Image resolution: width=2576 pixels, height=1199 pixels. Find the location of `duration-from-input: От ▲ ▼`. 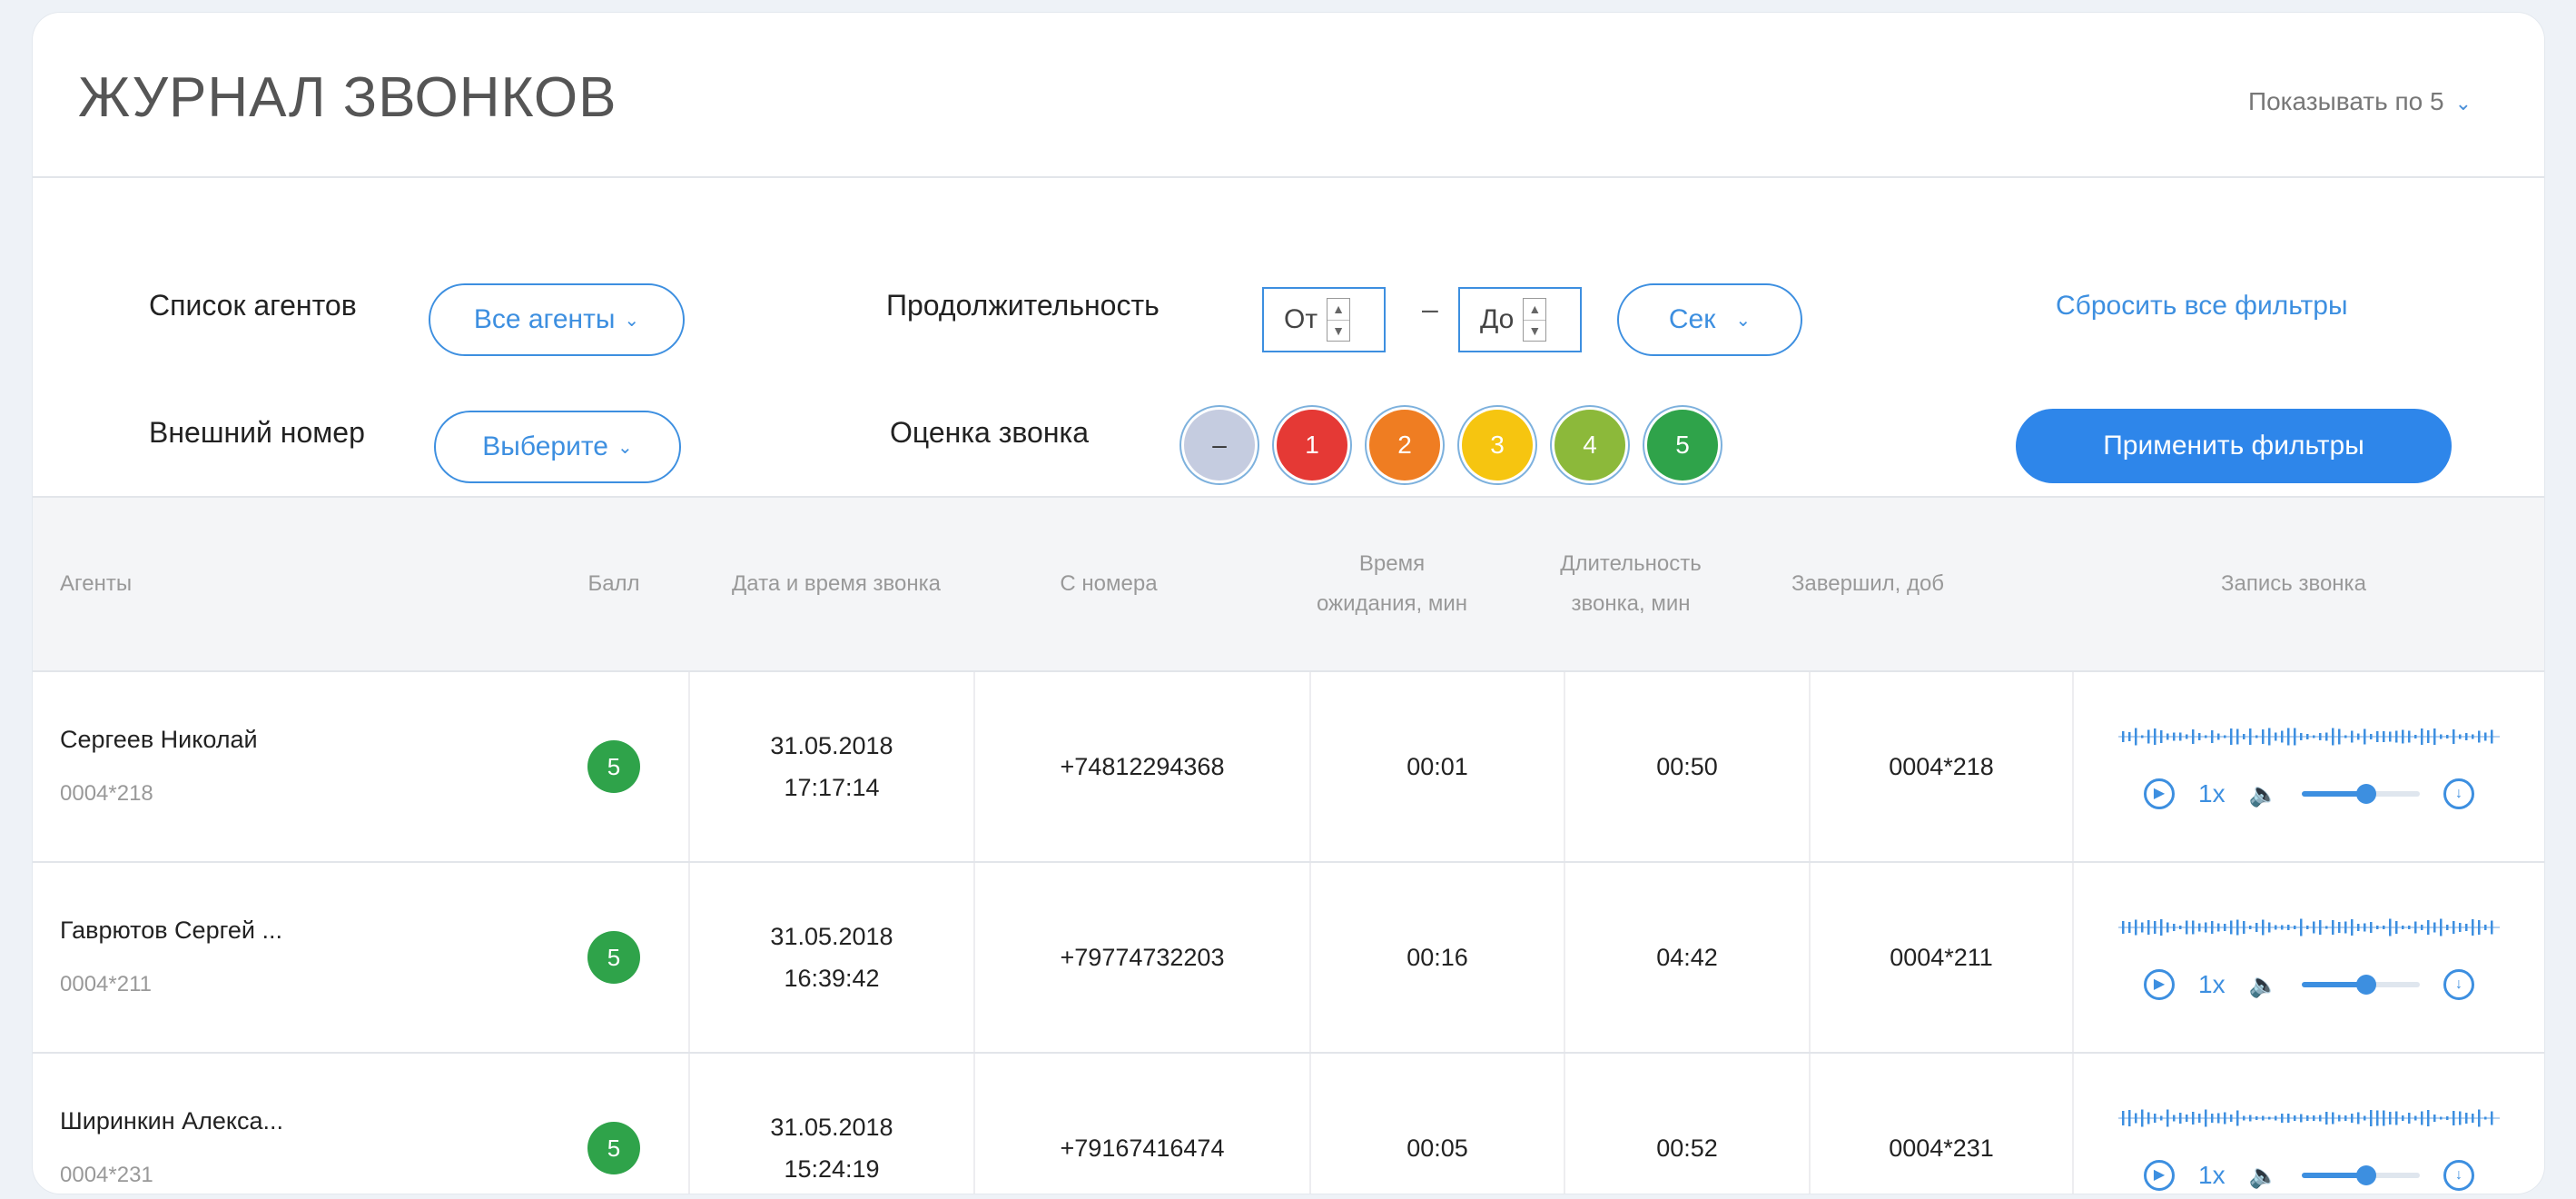

duration-from-input: От ▲ ▼ is located at coordinates (1324, 320).